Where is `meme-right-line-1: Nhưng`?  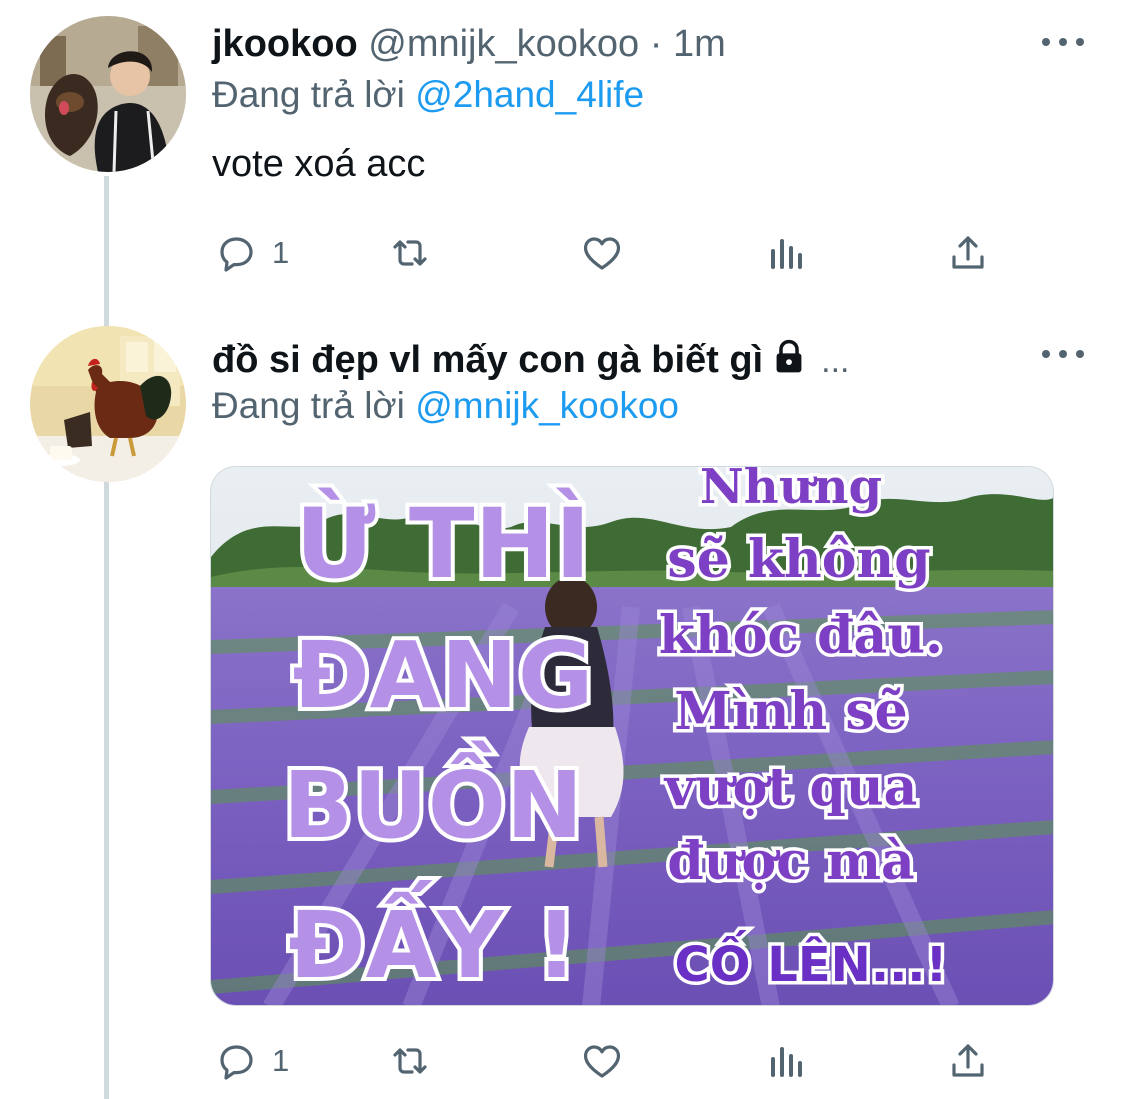
meme-right-line-1: Nhưng is located at coordinates (791, 491).